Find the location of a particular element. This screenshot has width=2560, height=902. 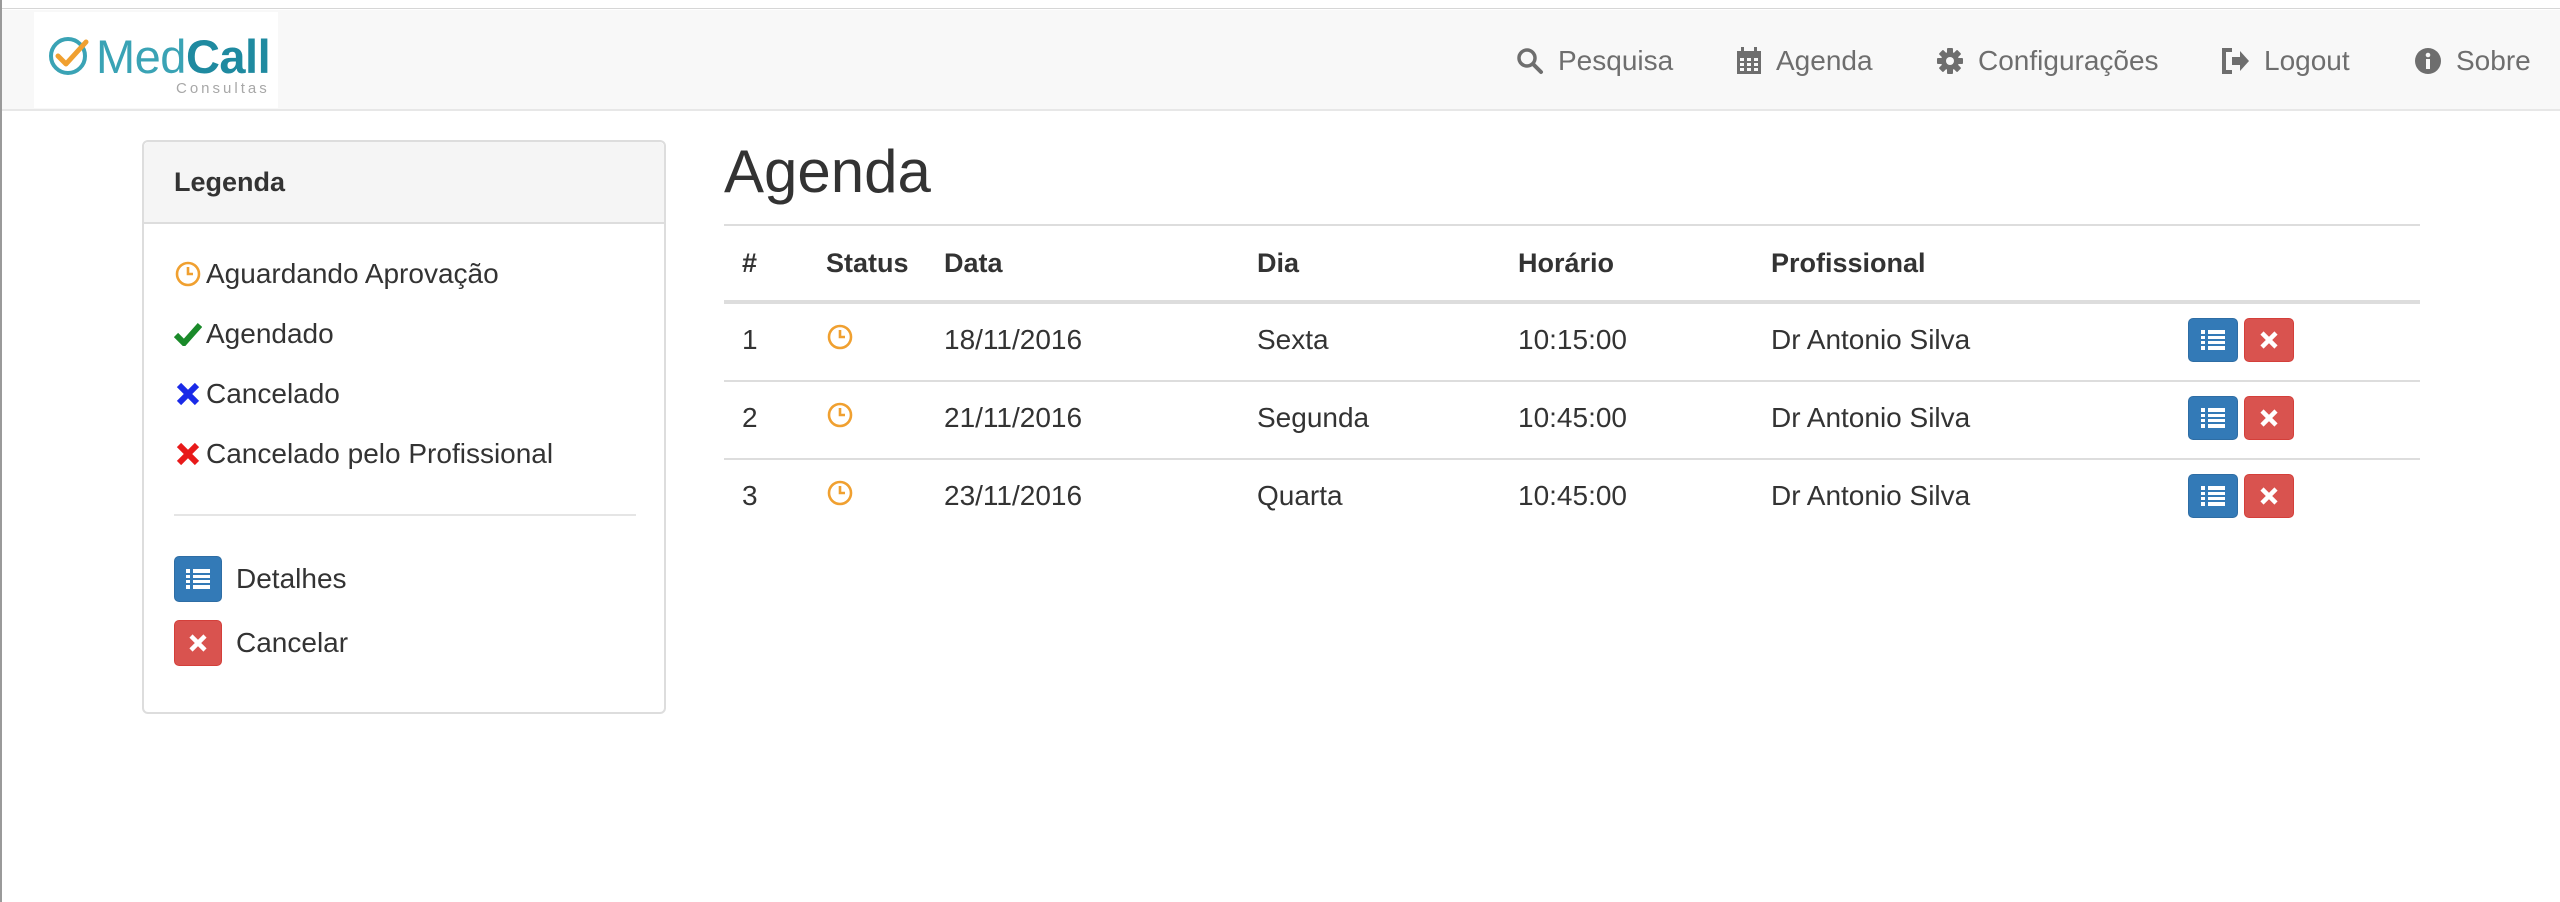

nav-item-configuracoes: Configurações is located at coordinates (2047, 60).